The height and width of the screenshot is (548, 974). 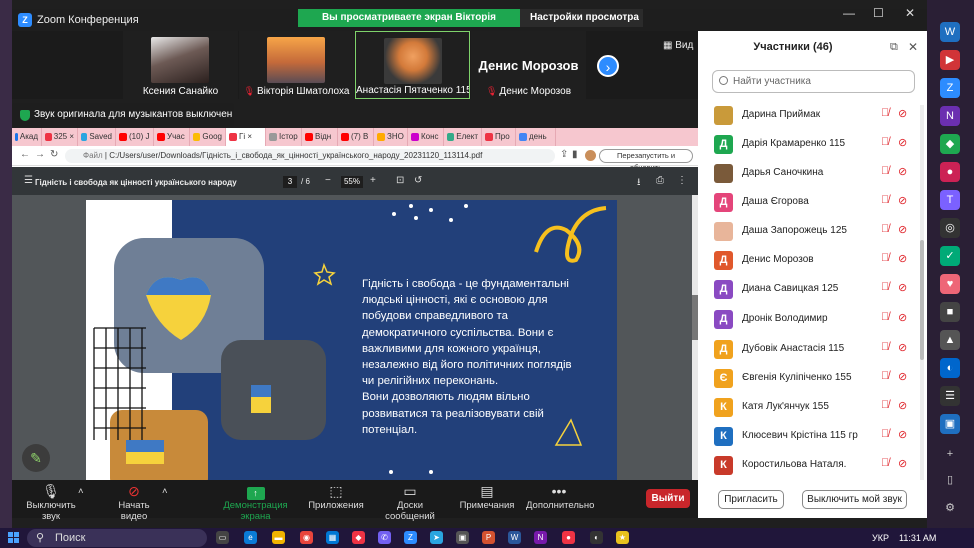 I want to click on rotate-icon: ↺, so click(x=418, y=180).